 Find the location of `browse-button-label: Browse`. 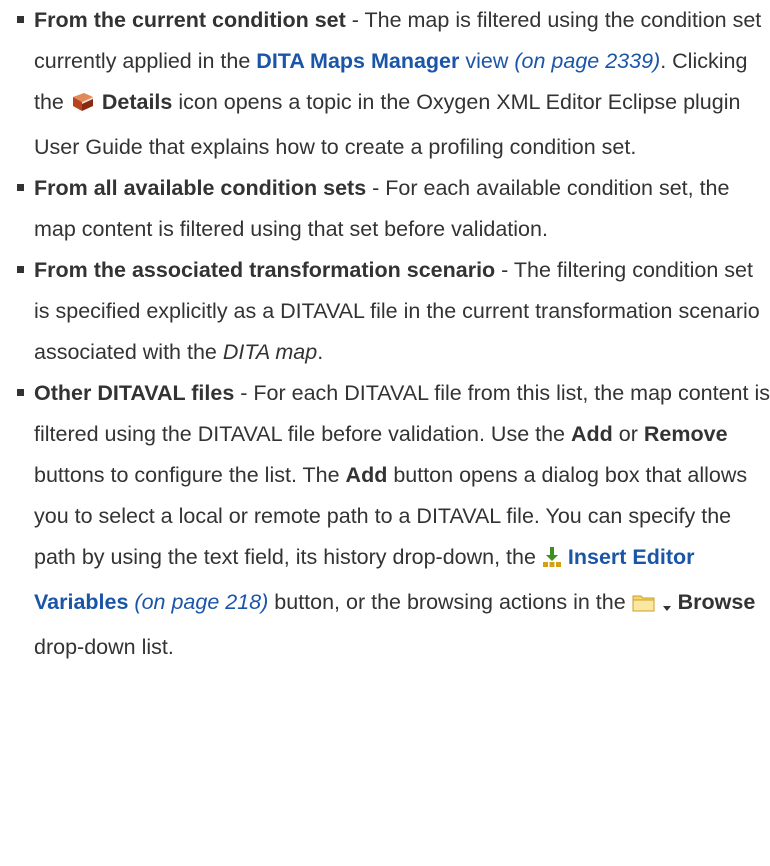

browse-button-label: Browse is located at coordinates (716, 602).